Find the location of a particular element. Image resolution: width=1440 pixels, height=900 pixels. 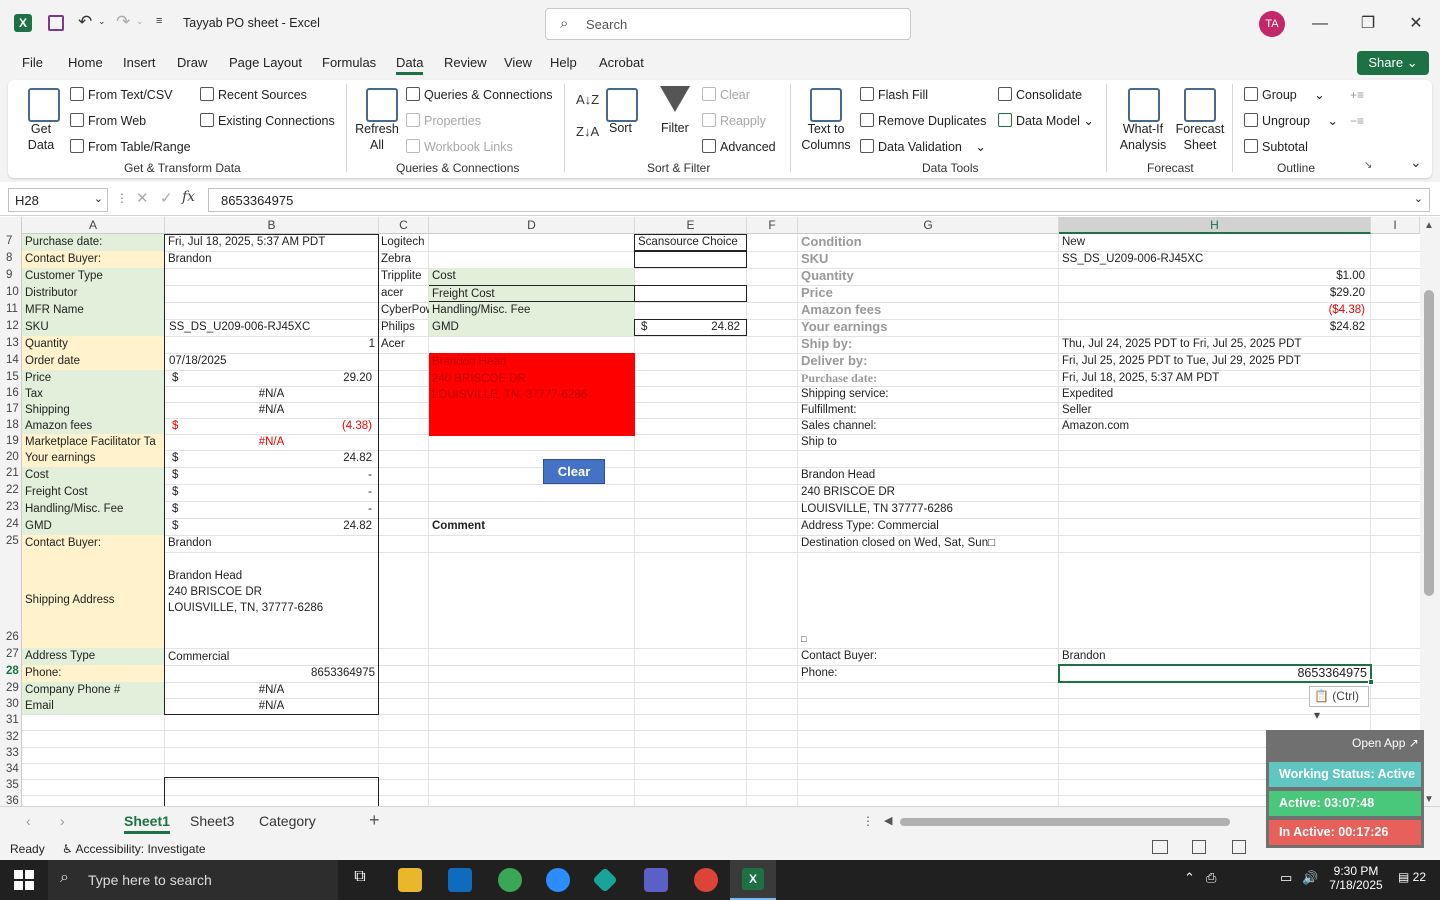

cell-d9: Cost is located at coordinates (531, 276).